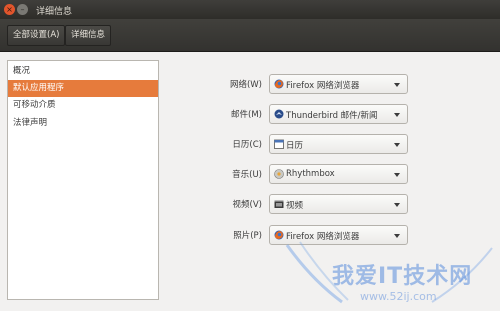  I want to click on music-label: 音乐(U), so click(247, 175).